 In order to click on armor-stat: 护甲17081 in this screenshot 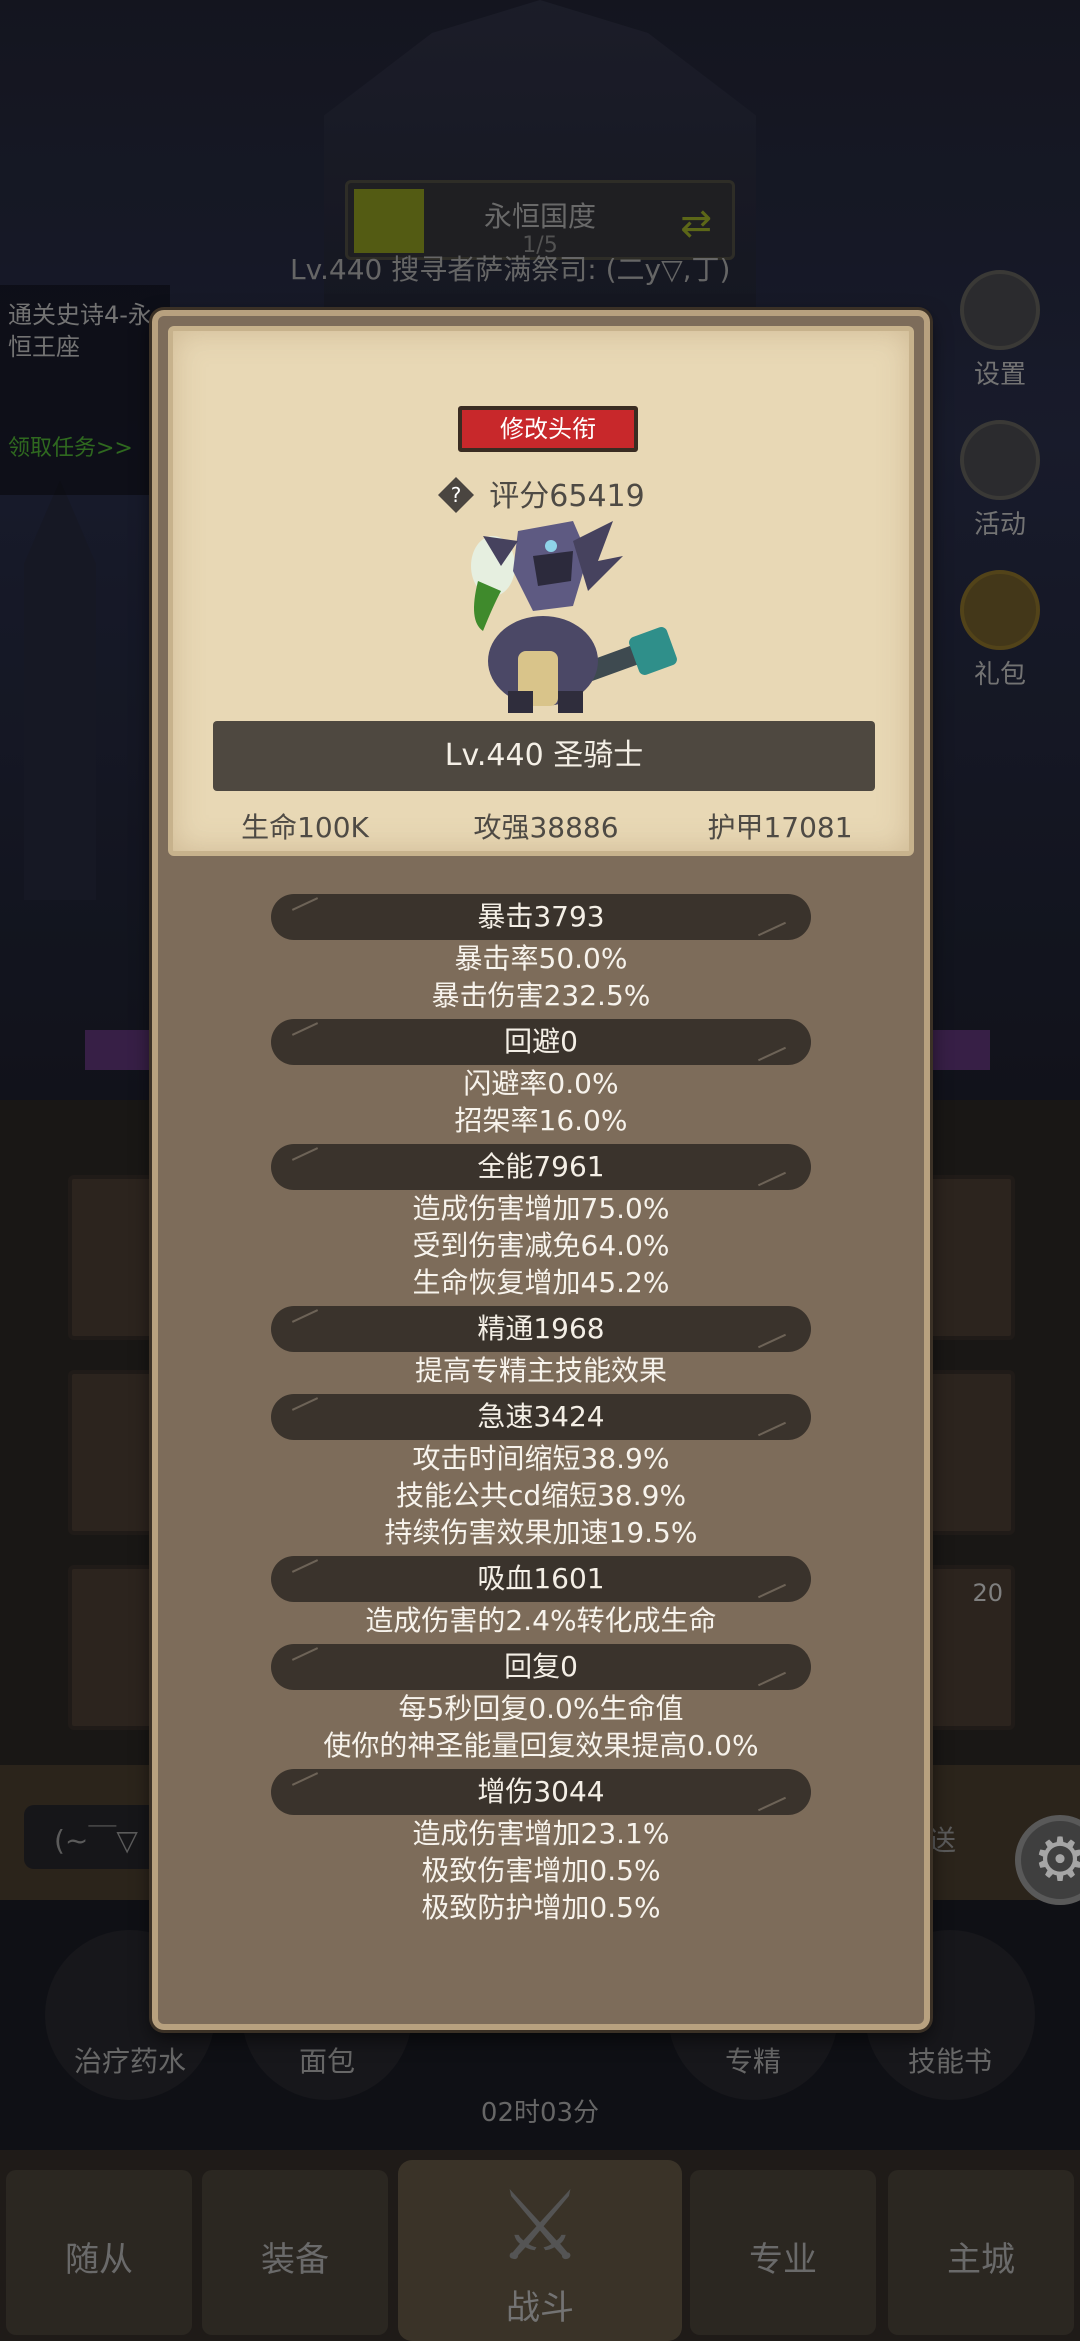, I will do `click(780, 827)`.